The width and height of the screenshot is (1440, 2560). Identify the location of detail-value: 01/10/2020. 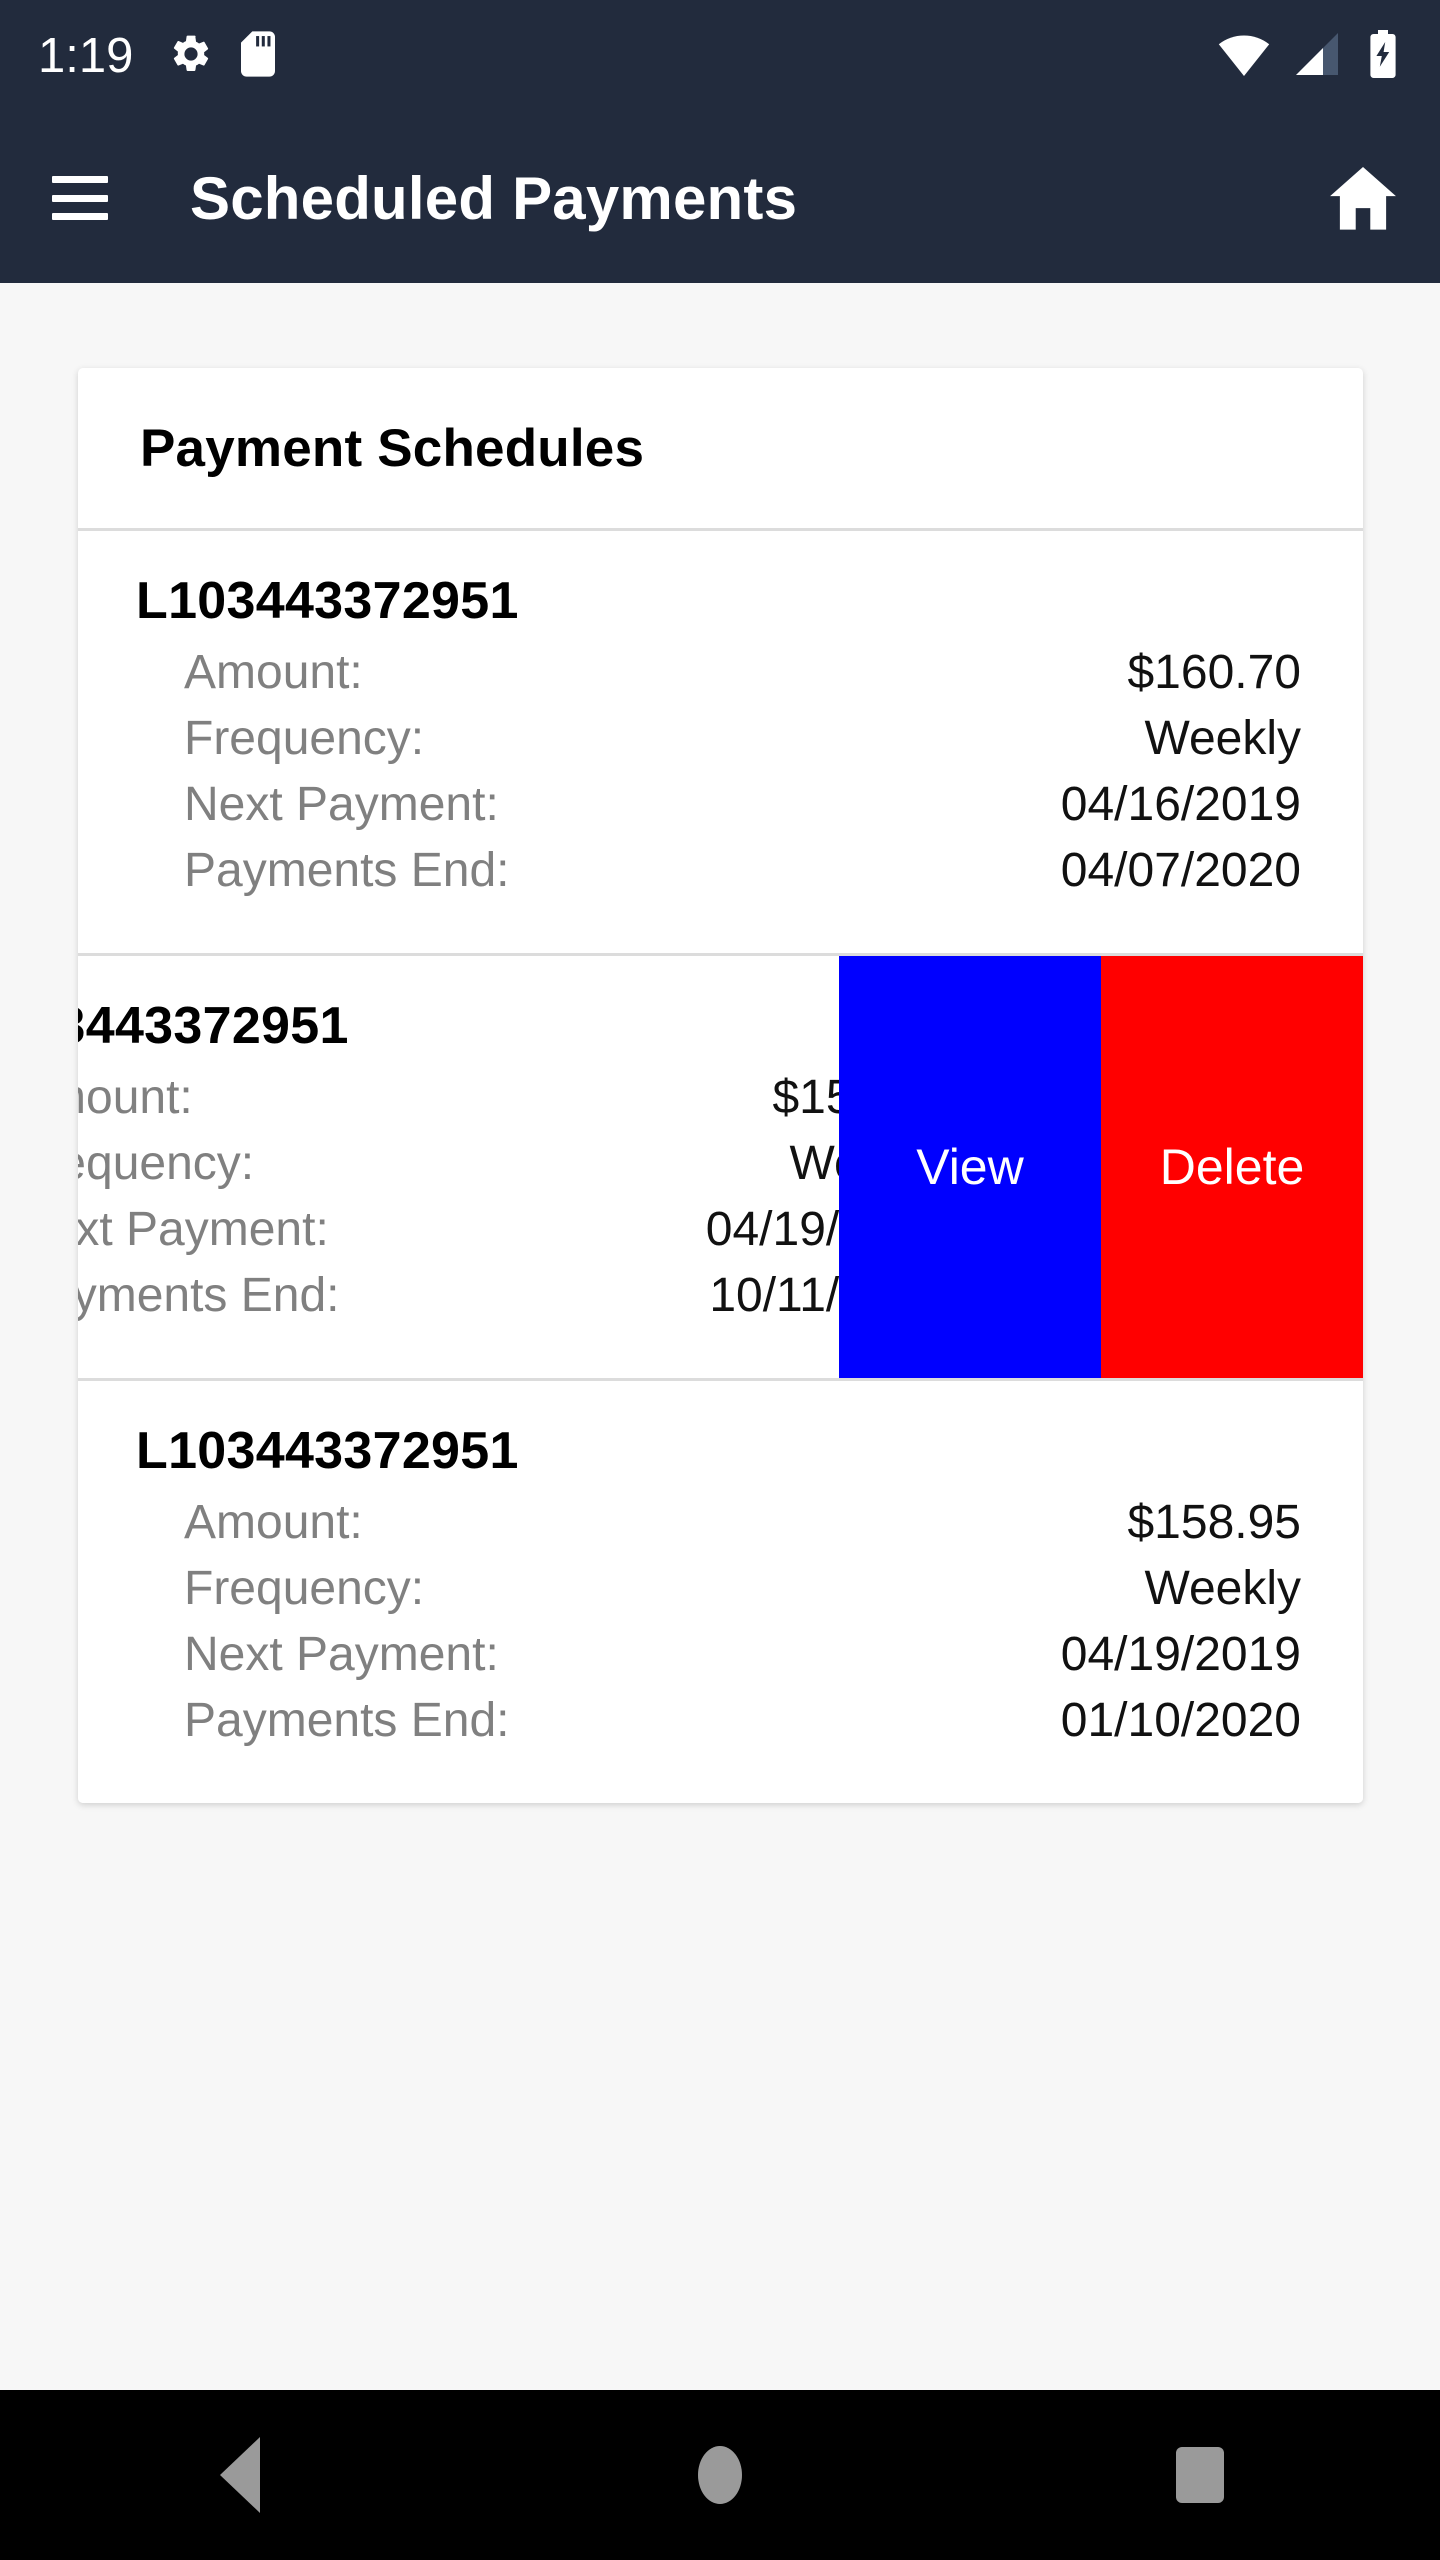
(1180, 1720).